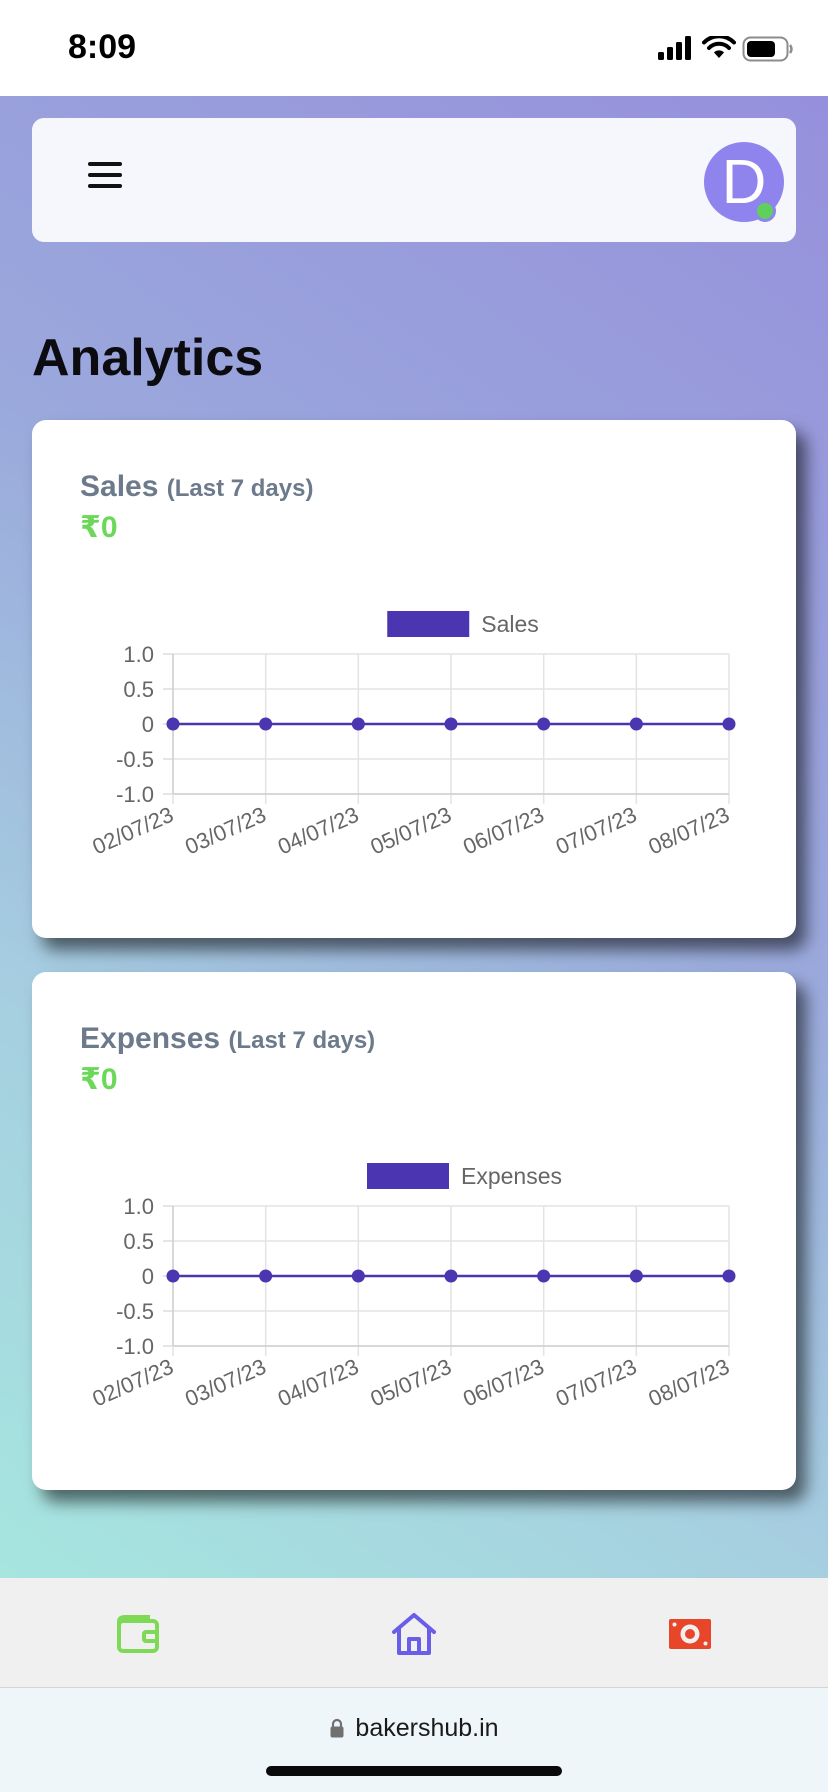 The height and width of the screenshot is (1792, 828). I want to click on legend-label: Expenses, so click(511, 1176).